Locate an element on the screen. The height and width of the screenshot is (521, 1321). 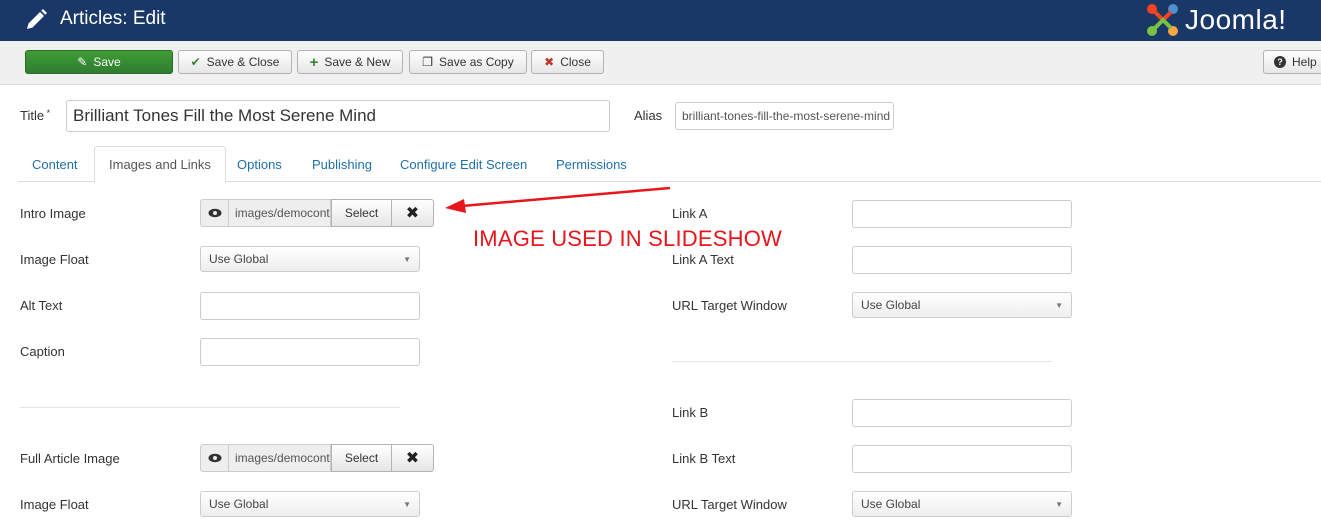
intro-image-select-button: Select is located at coordinates (361, 213).